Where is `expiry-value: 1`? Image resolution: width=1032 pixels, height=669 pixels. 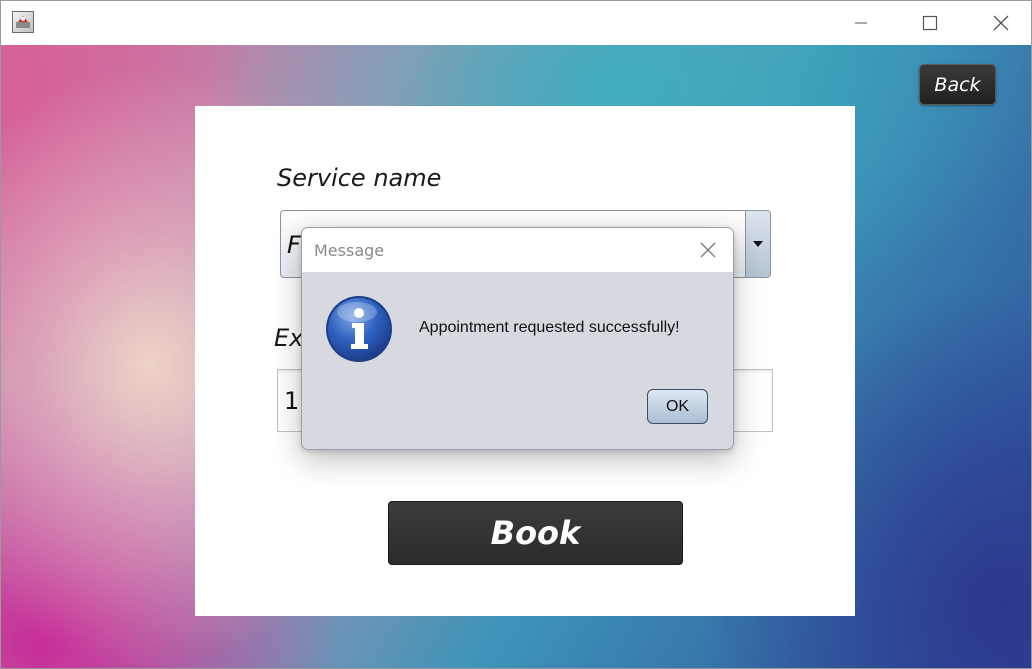 expiry-value: 1 is located at coordinates (292, 401).